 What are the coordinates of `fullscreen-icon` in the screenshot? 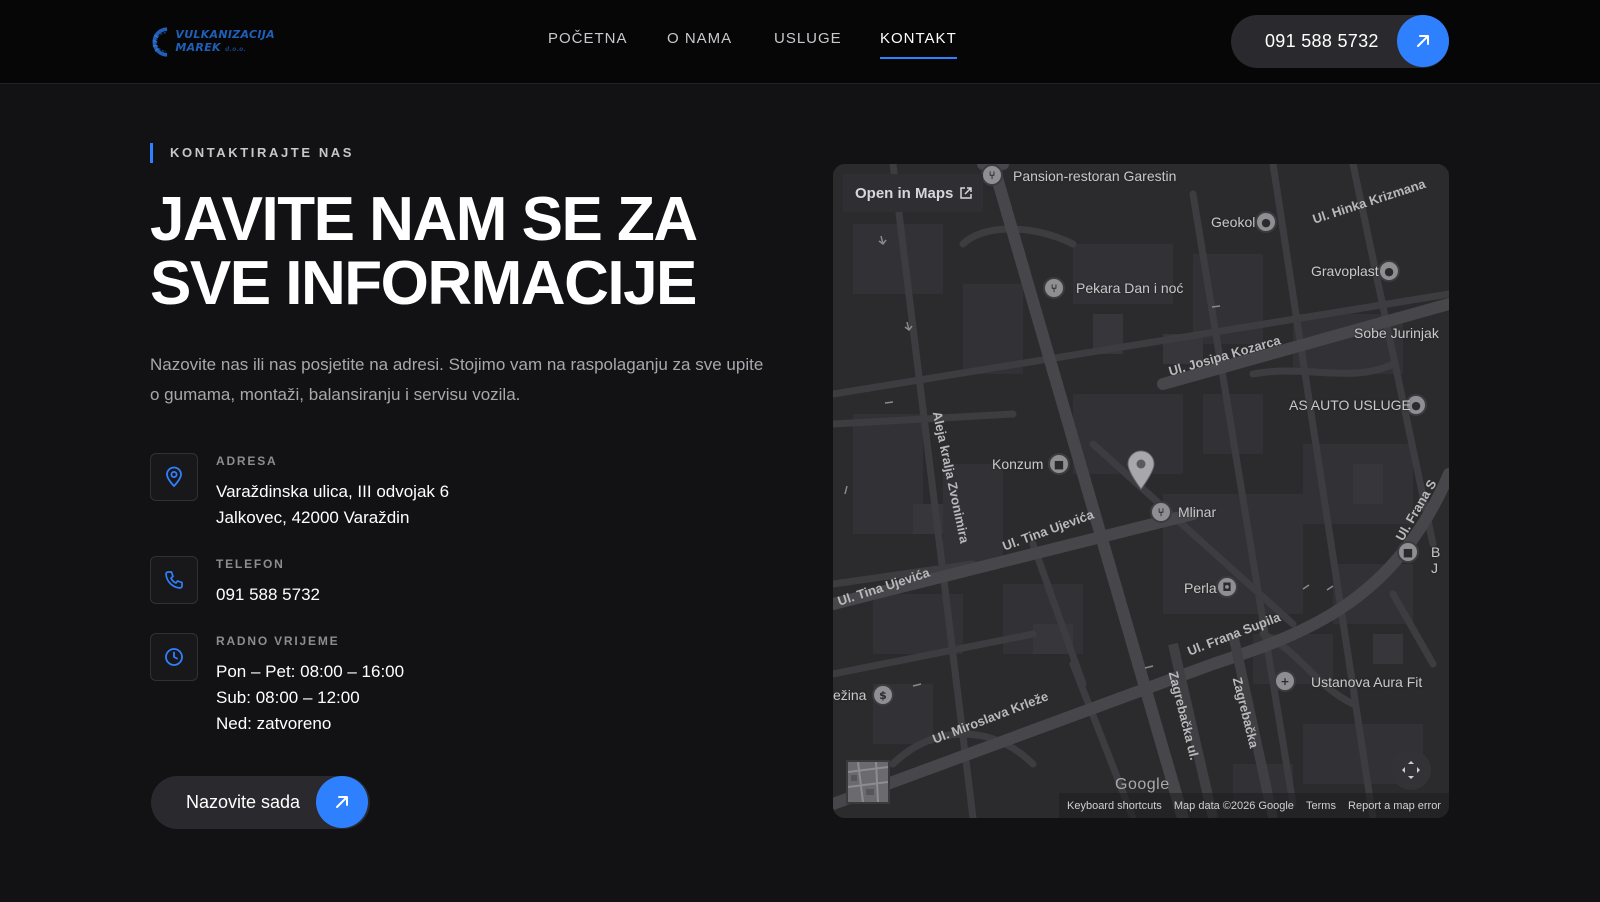 It's located at (1411, 770).